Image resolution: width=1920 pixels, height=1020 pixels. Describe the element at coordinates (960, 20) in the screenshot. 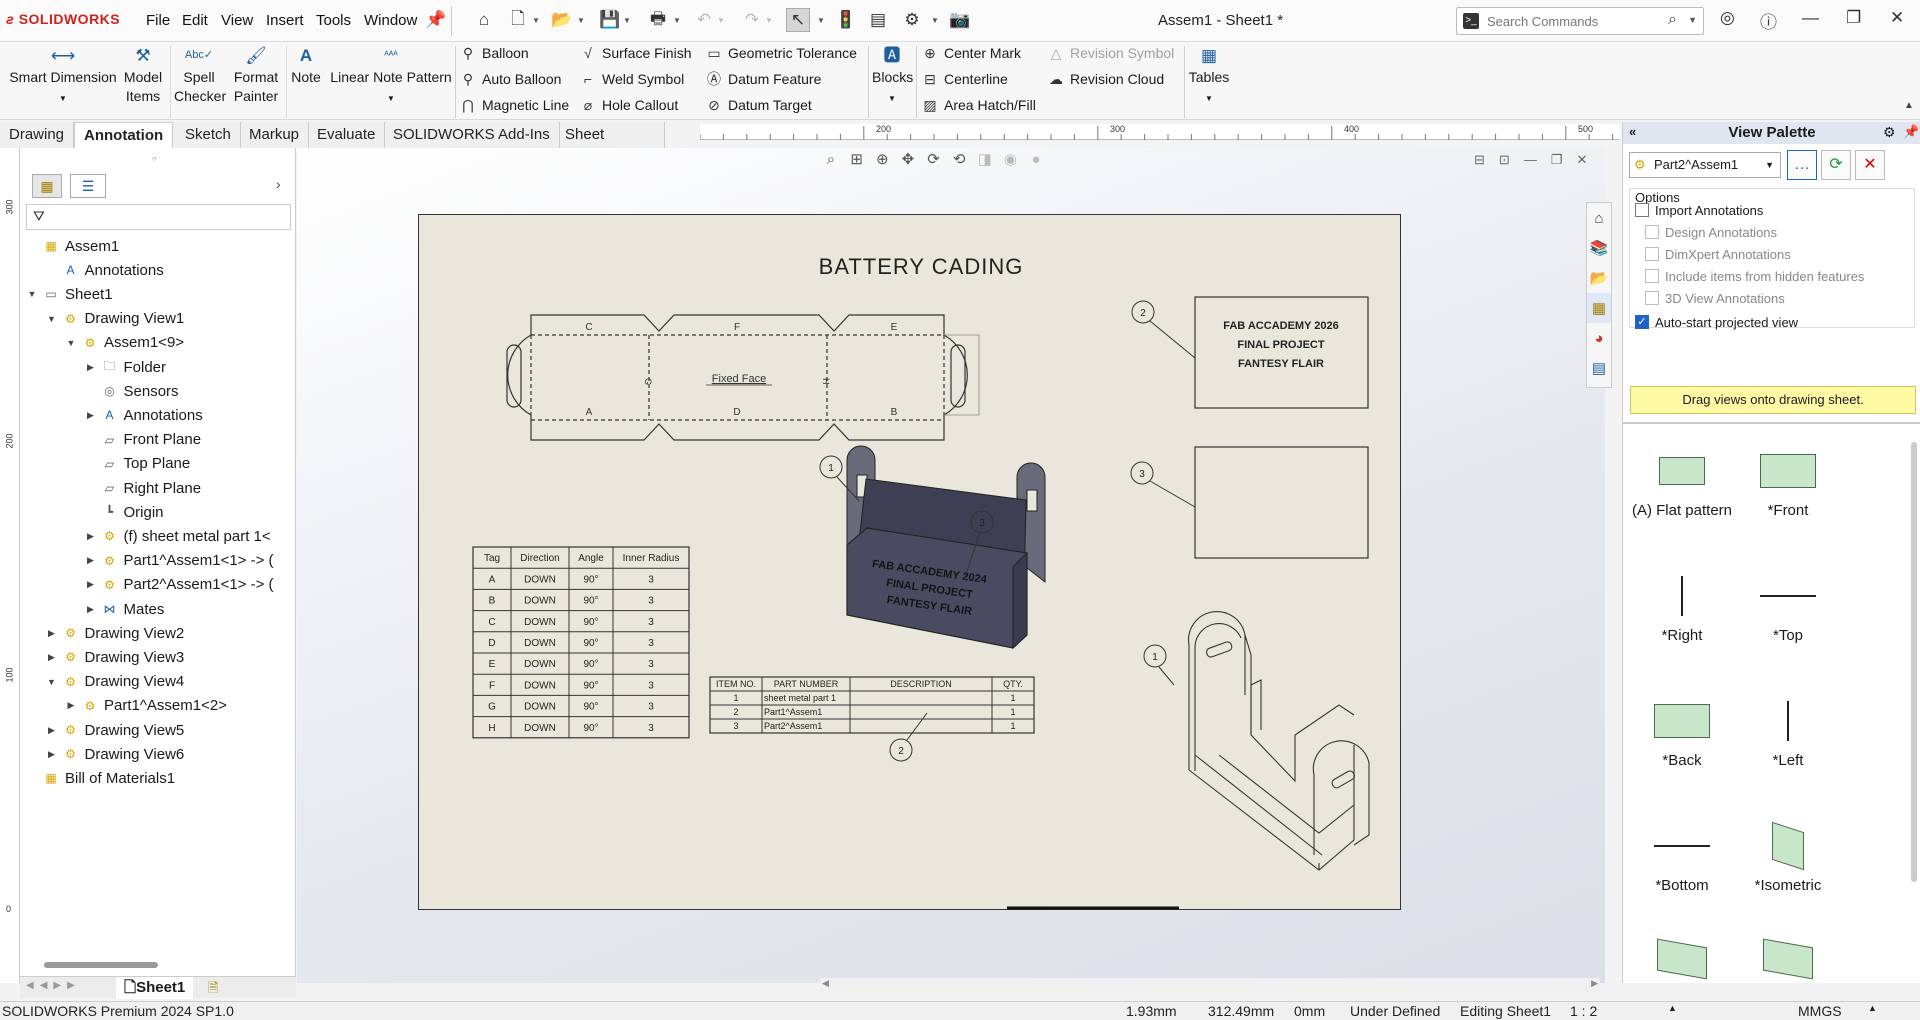

I see `camera-icon: 📷` at that location.